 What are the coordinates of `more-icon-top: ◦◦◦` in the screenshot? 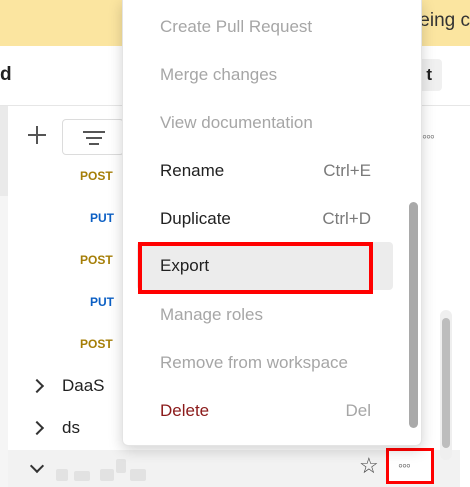 It's located at (428, 136).